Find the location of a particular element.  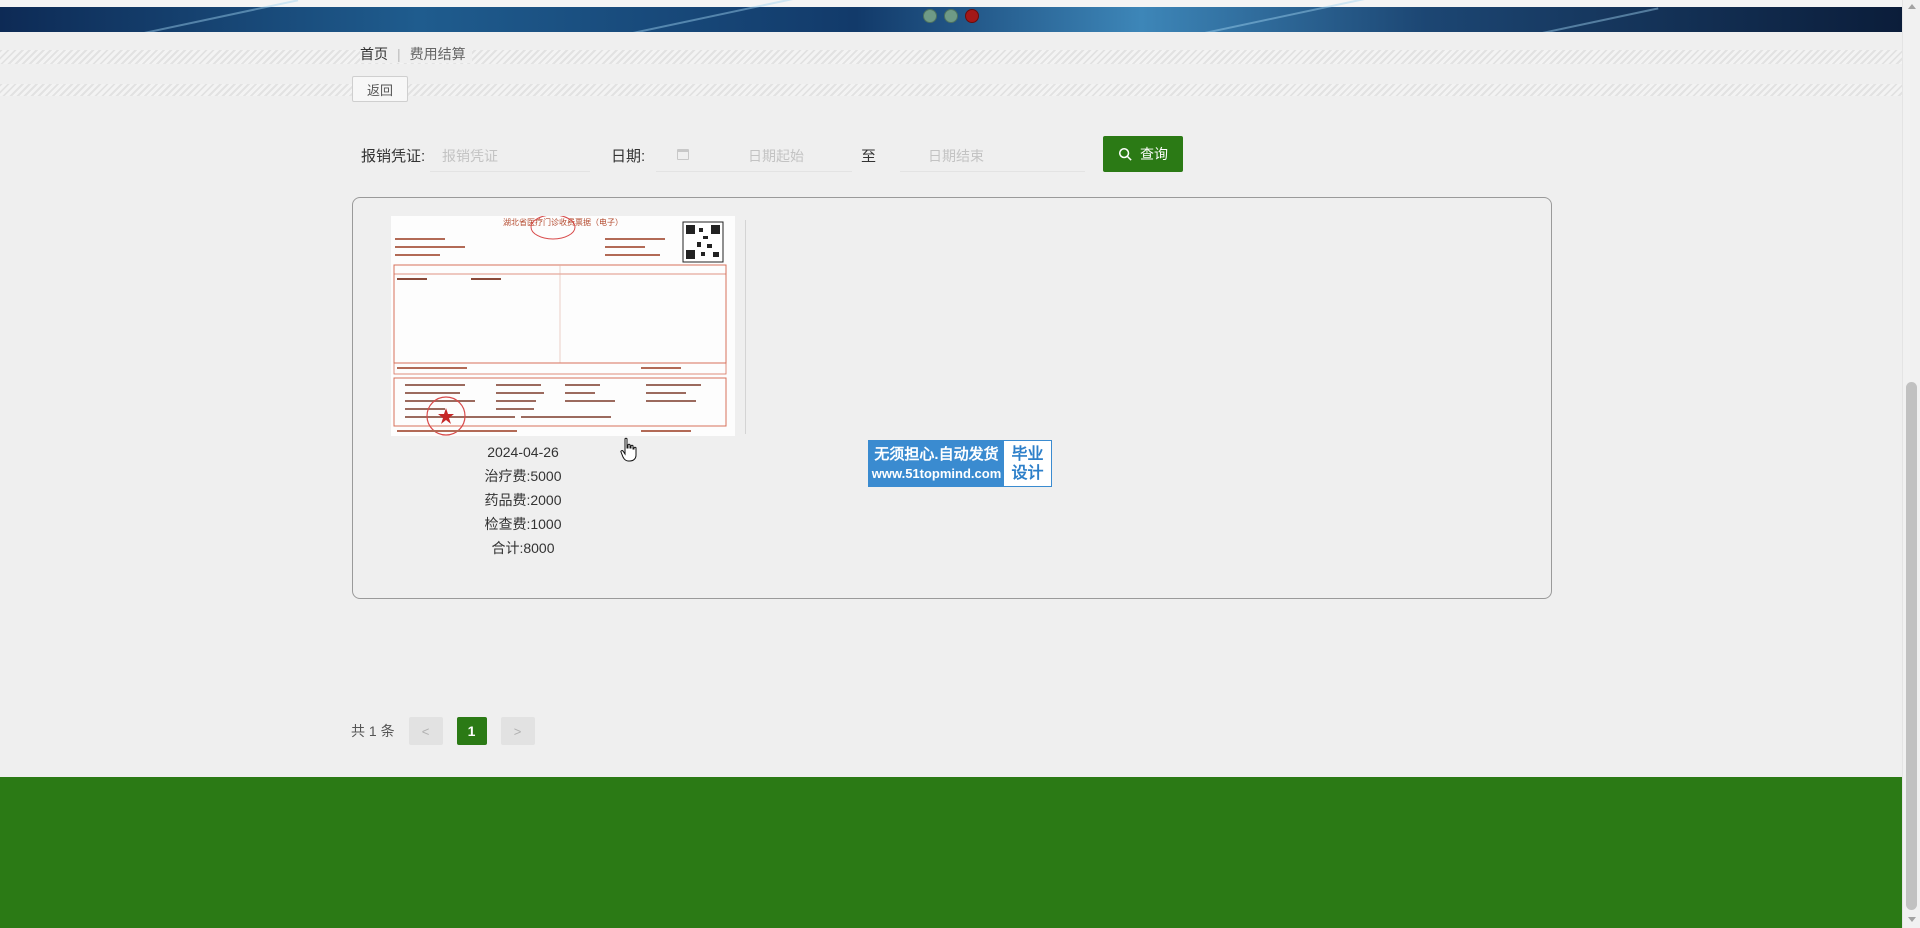

voucher-label: 报销凭证: is located at coordinates (393, 156).